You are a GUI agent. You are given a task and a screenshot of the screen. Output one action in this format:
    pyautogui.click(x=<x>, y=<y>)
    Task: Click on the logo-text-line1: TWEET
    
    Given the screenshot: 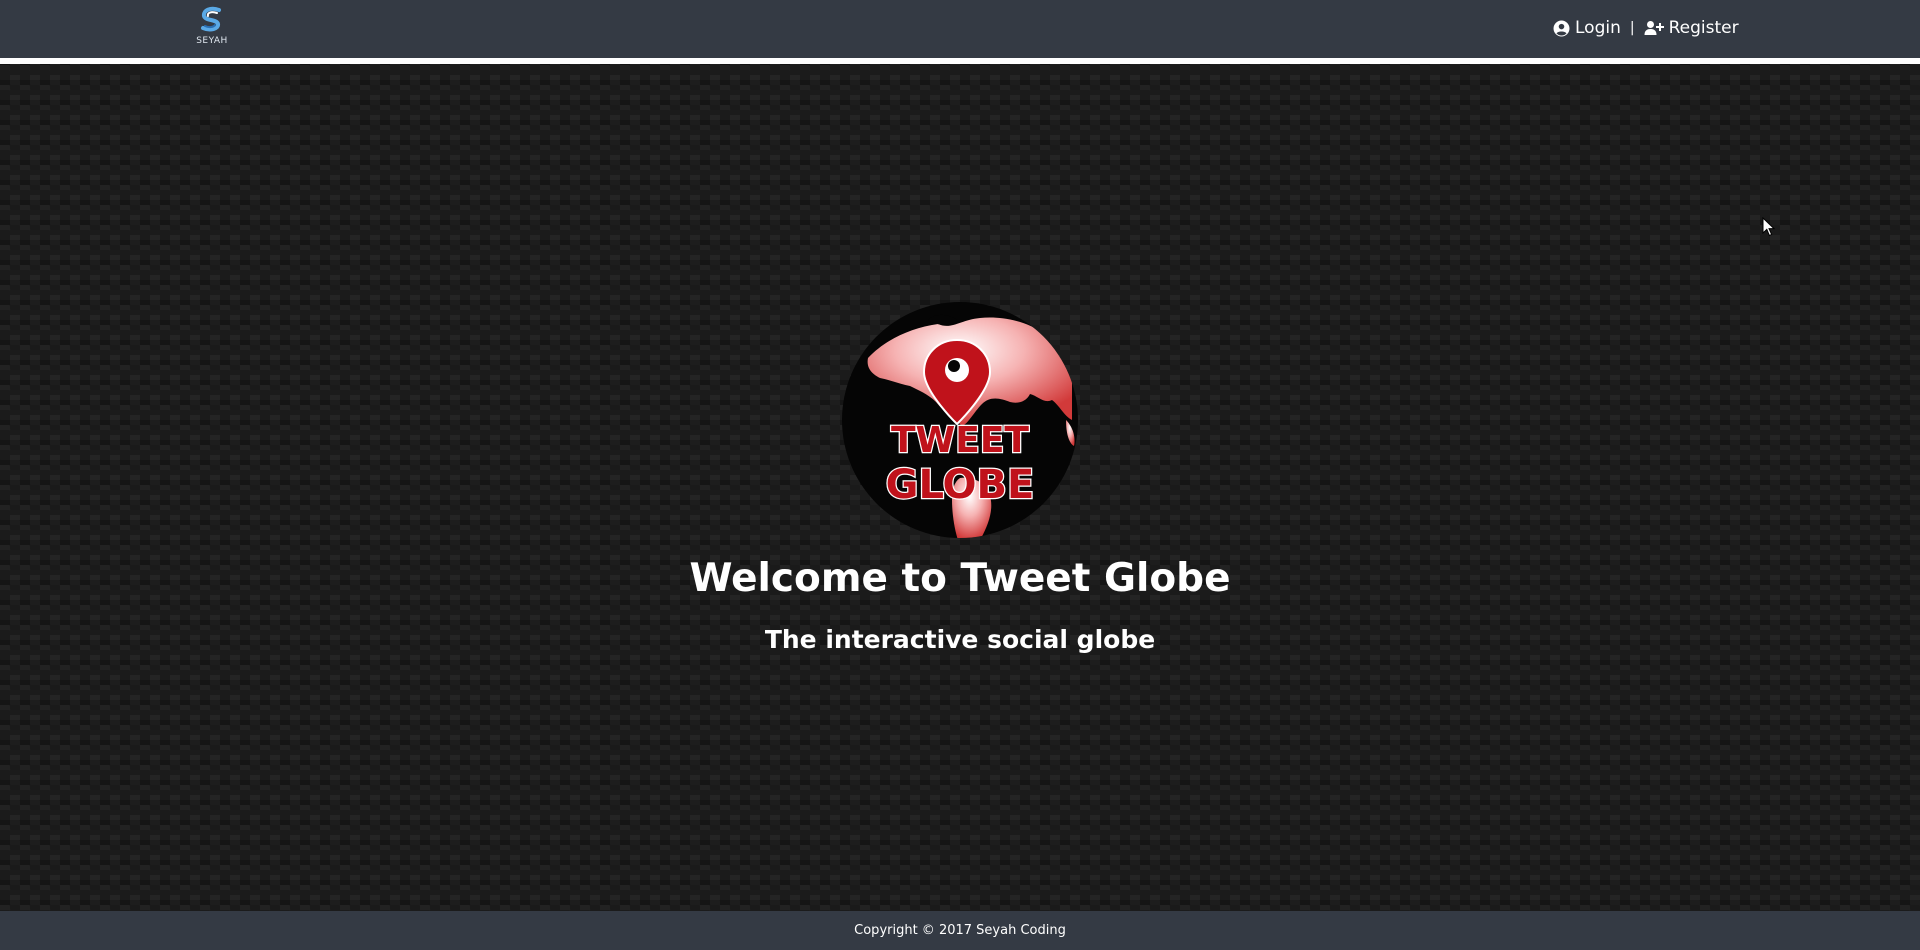 What is the action you would take?
    pyautogui.click(x=960, y=440)
    